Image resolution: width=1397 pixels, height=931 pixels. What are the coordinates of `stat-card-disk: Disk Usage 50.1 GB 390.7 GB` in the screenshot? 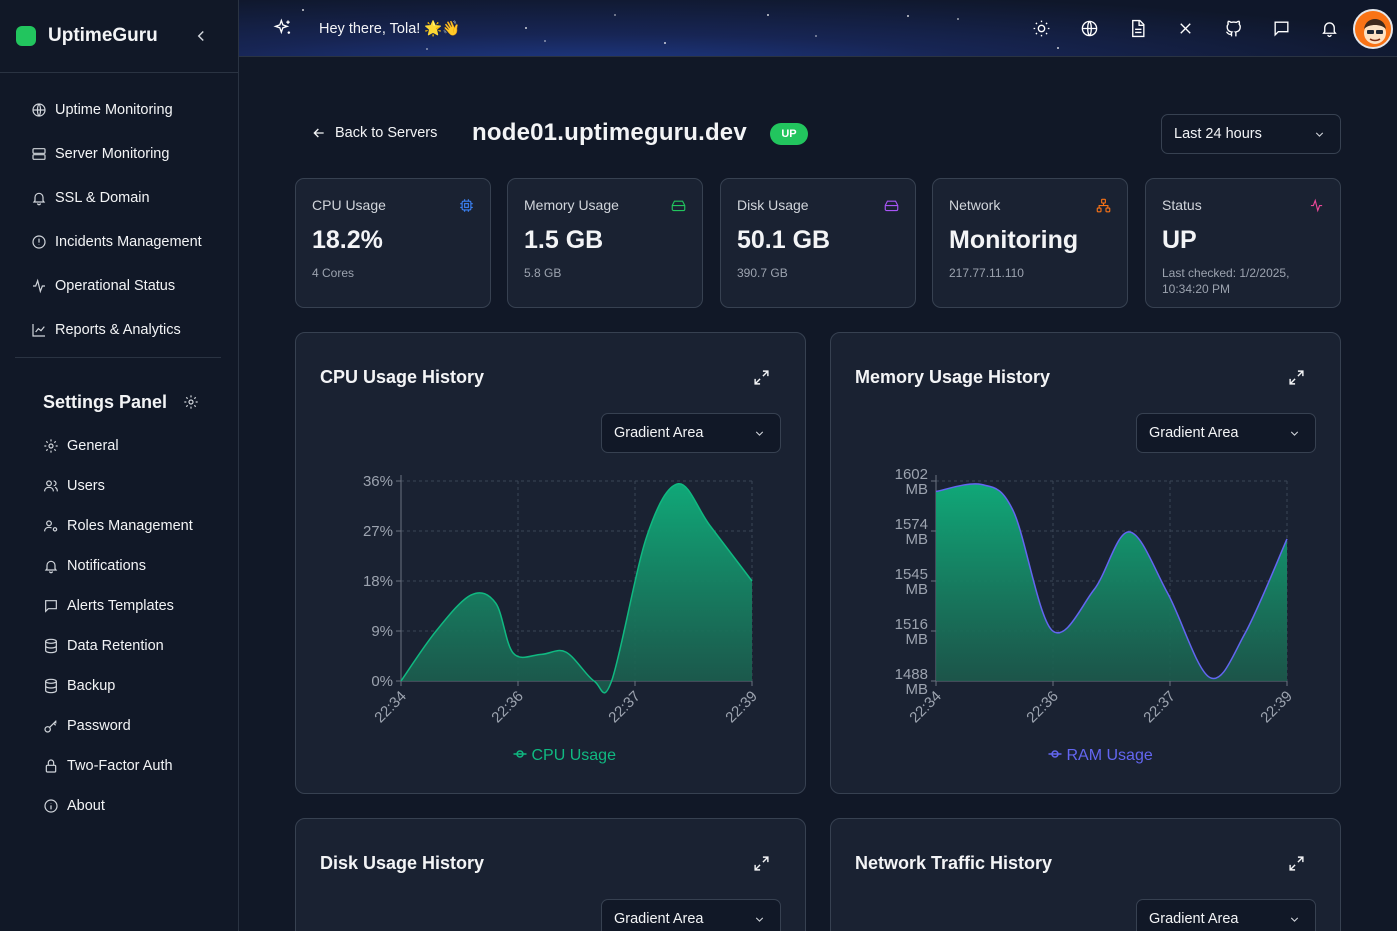 It's located at (818, 243).